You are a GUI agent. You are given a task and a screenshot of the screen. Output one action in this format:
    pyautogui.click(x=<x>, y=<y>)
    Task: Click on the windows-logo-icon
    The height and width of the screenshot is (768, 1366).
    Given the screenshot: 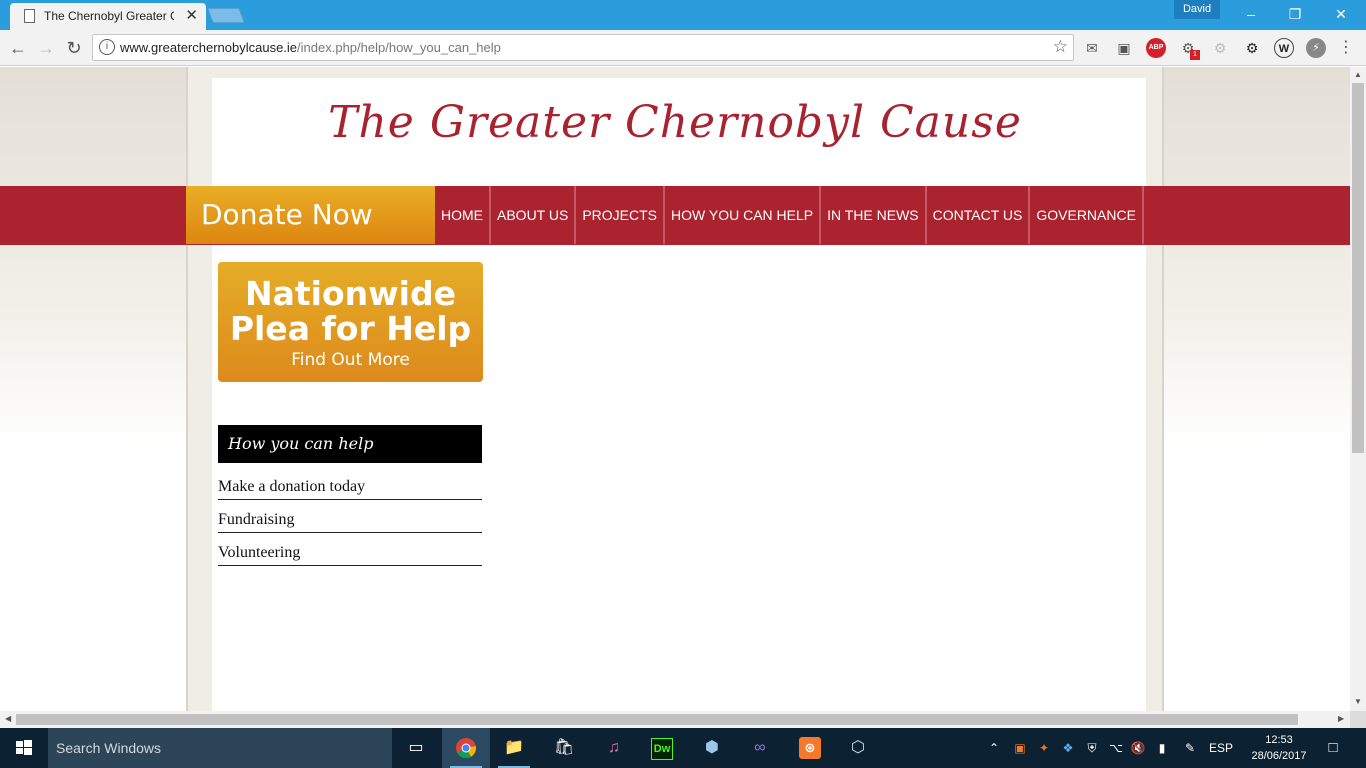 What is the action you would take?
    pyautogui.click(x=24, y=747)
    